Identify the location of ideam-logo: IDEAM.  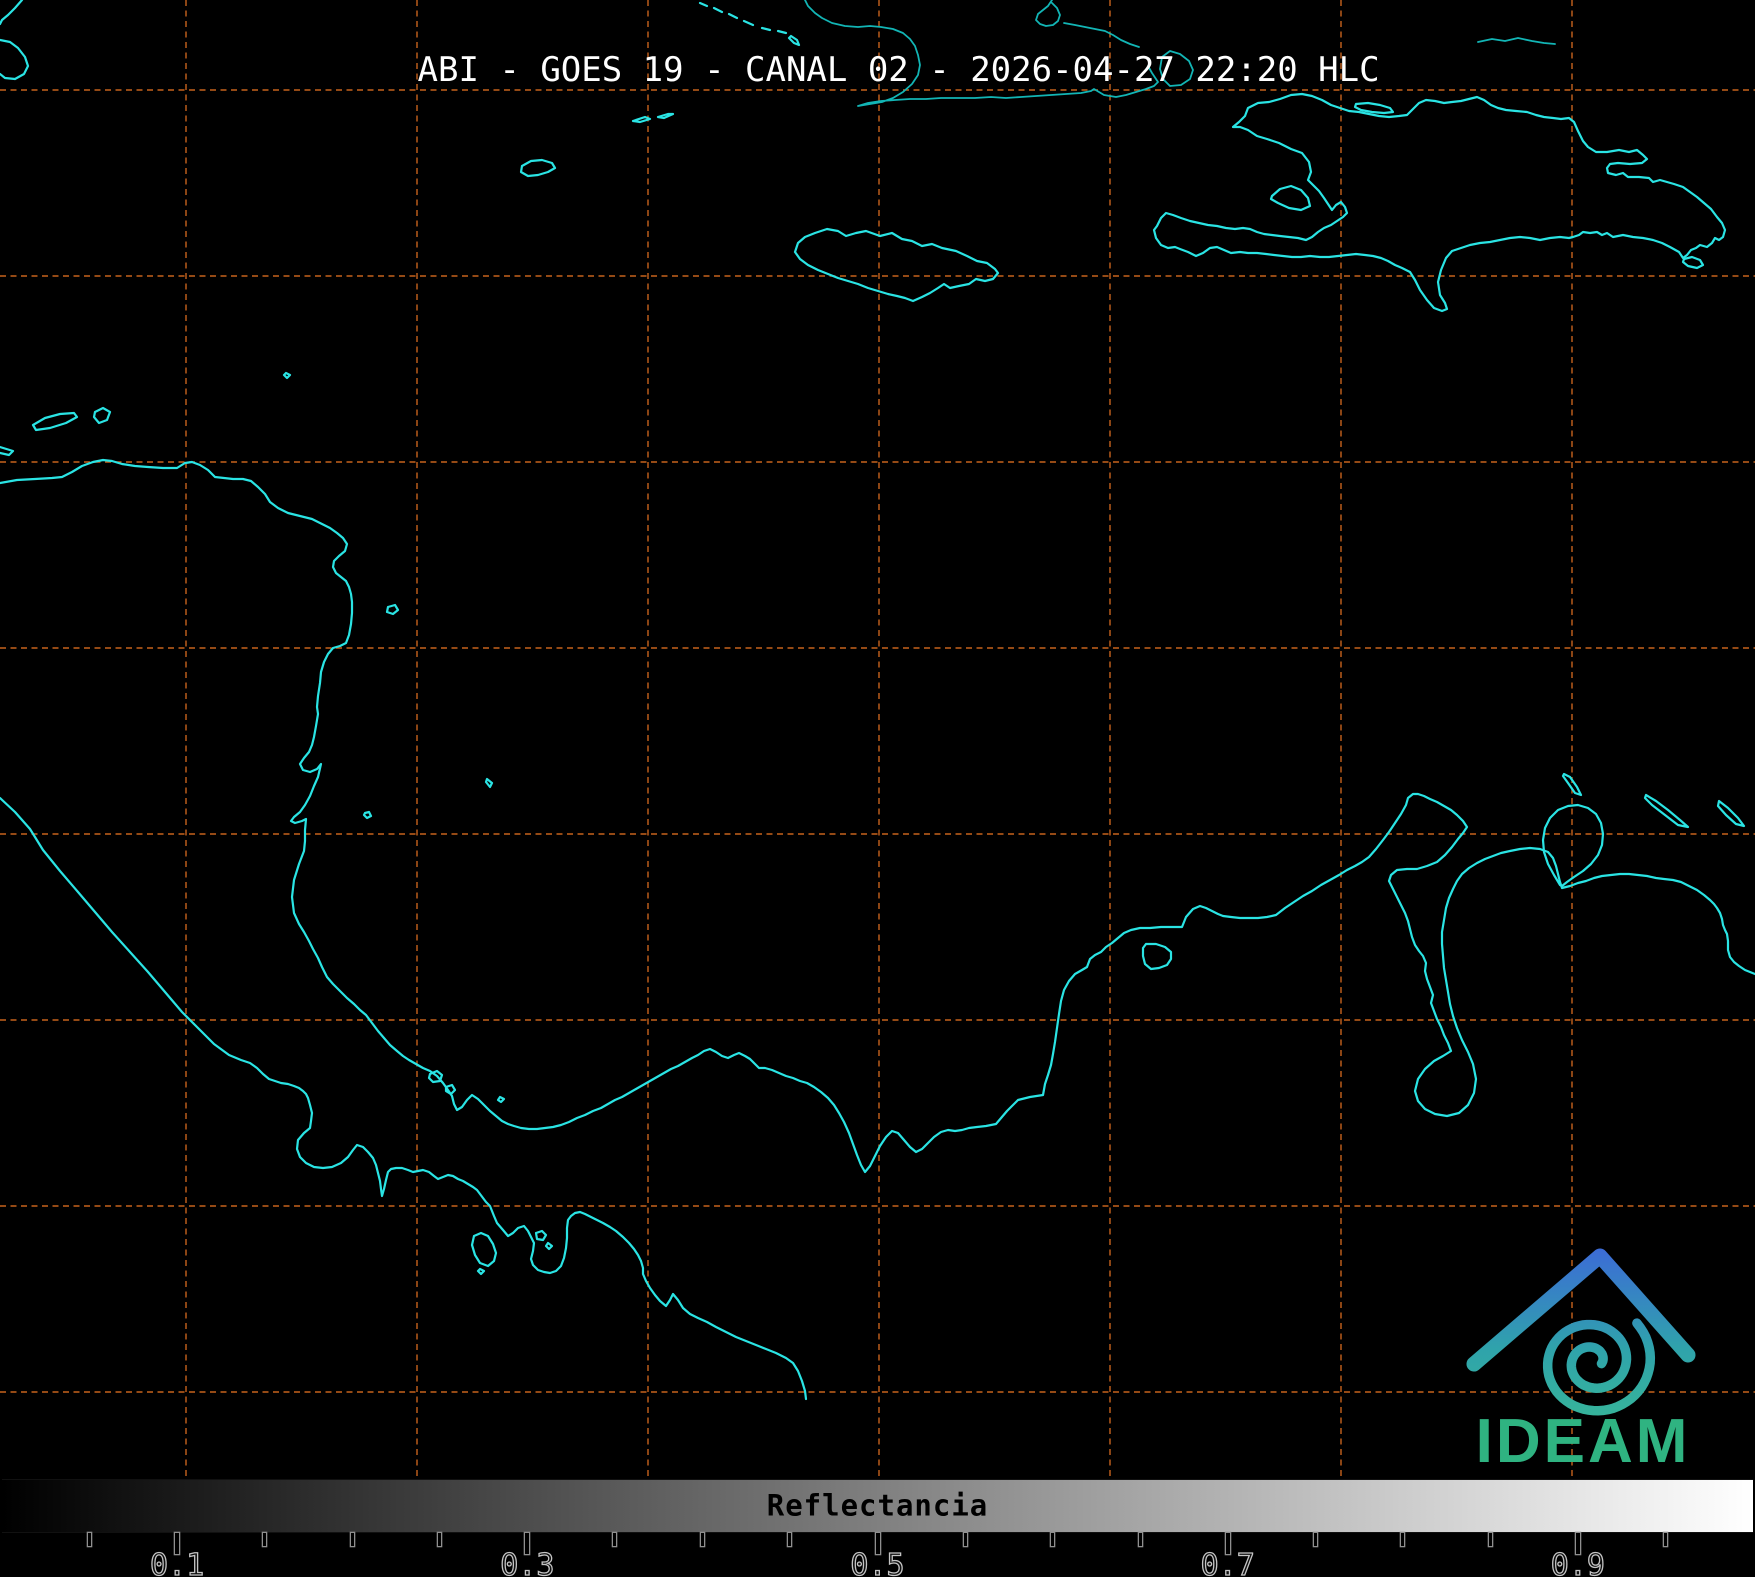
(1581, 1362).